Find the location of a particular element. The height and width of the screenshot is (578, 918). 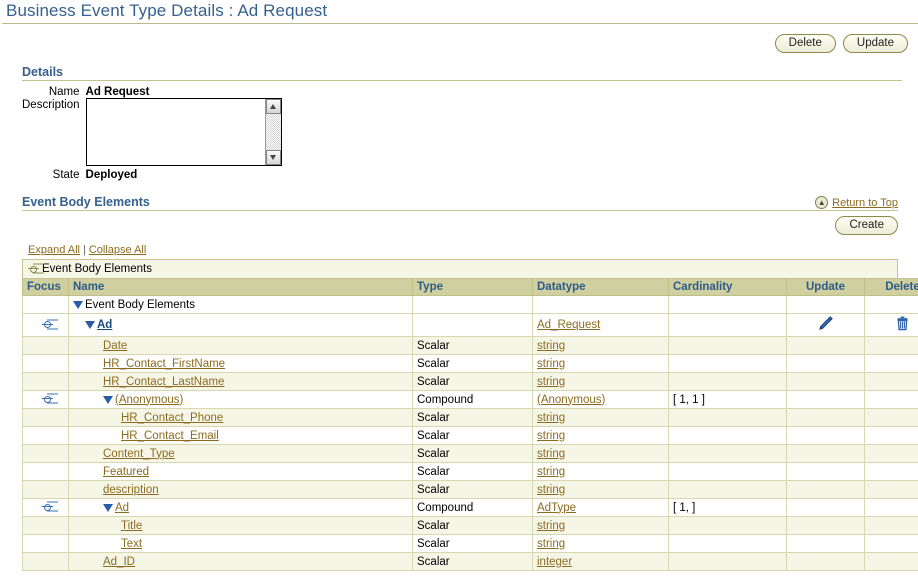

description-cell is located at coordinates (183, 132).